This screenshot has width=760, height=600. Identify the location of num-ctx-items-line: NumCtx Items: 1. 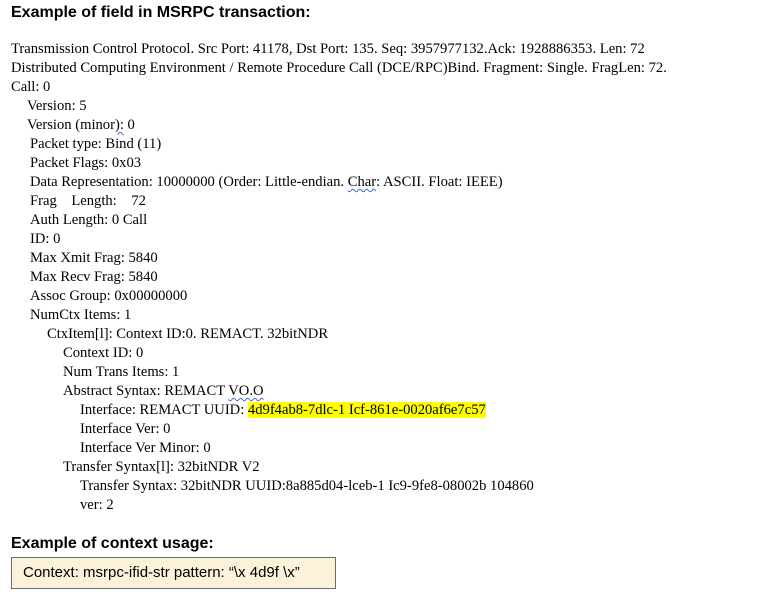
(81, 315).